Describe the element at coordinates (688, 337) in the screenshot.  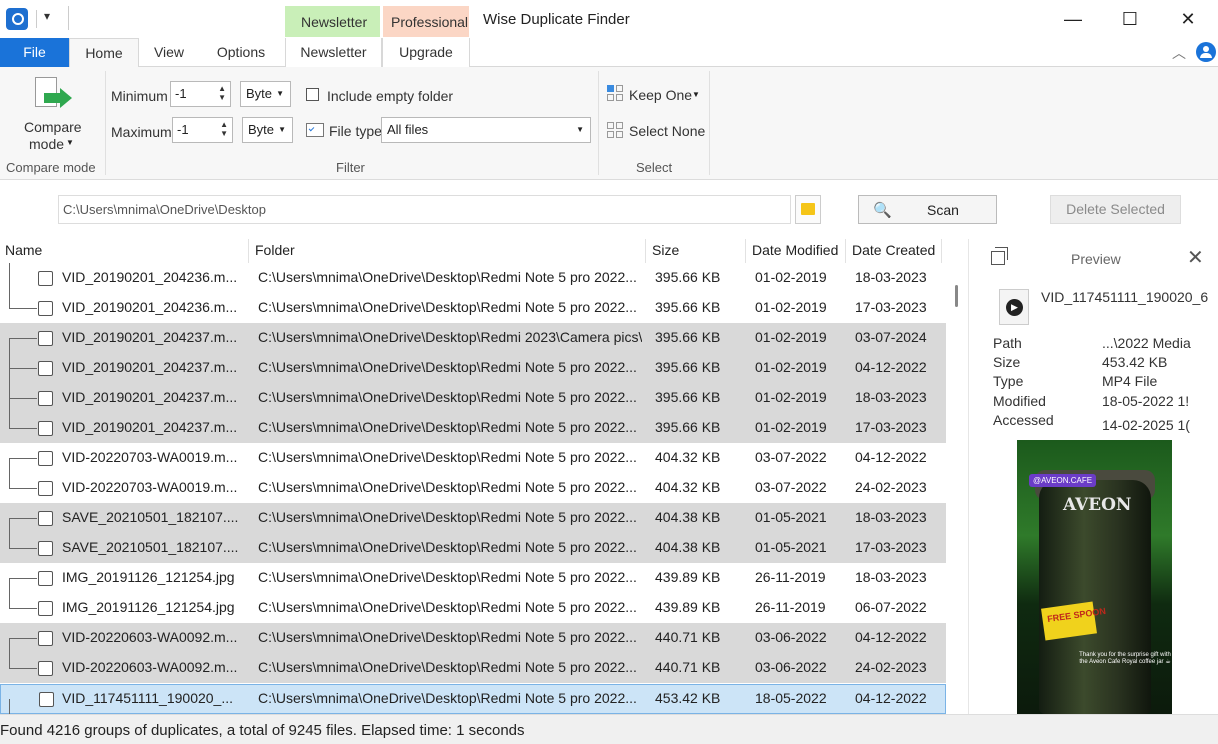
I see `file-size: 395.66 KB` at that location.